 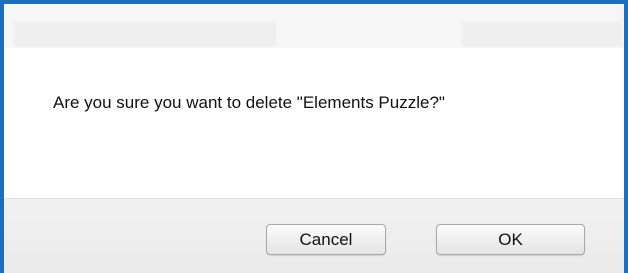 I want to click on background-header-right, so click(x=542, y=34).